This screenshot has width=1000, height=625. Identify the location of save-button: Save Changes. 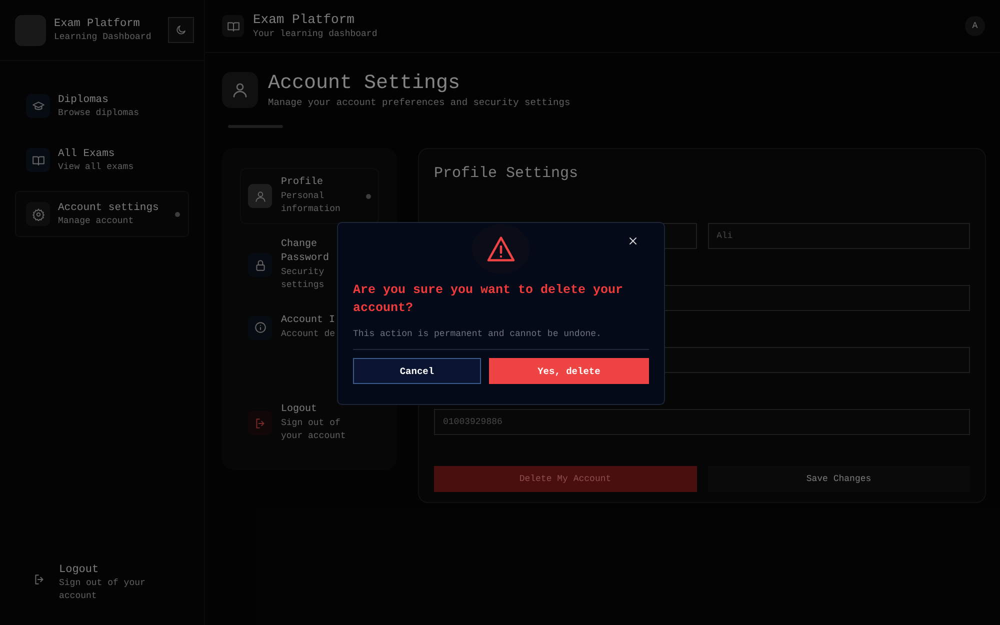
(839, 479).